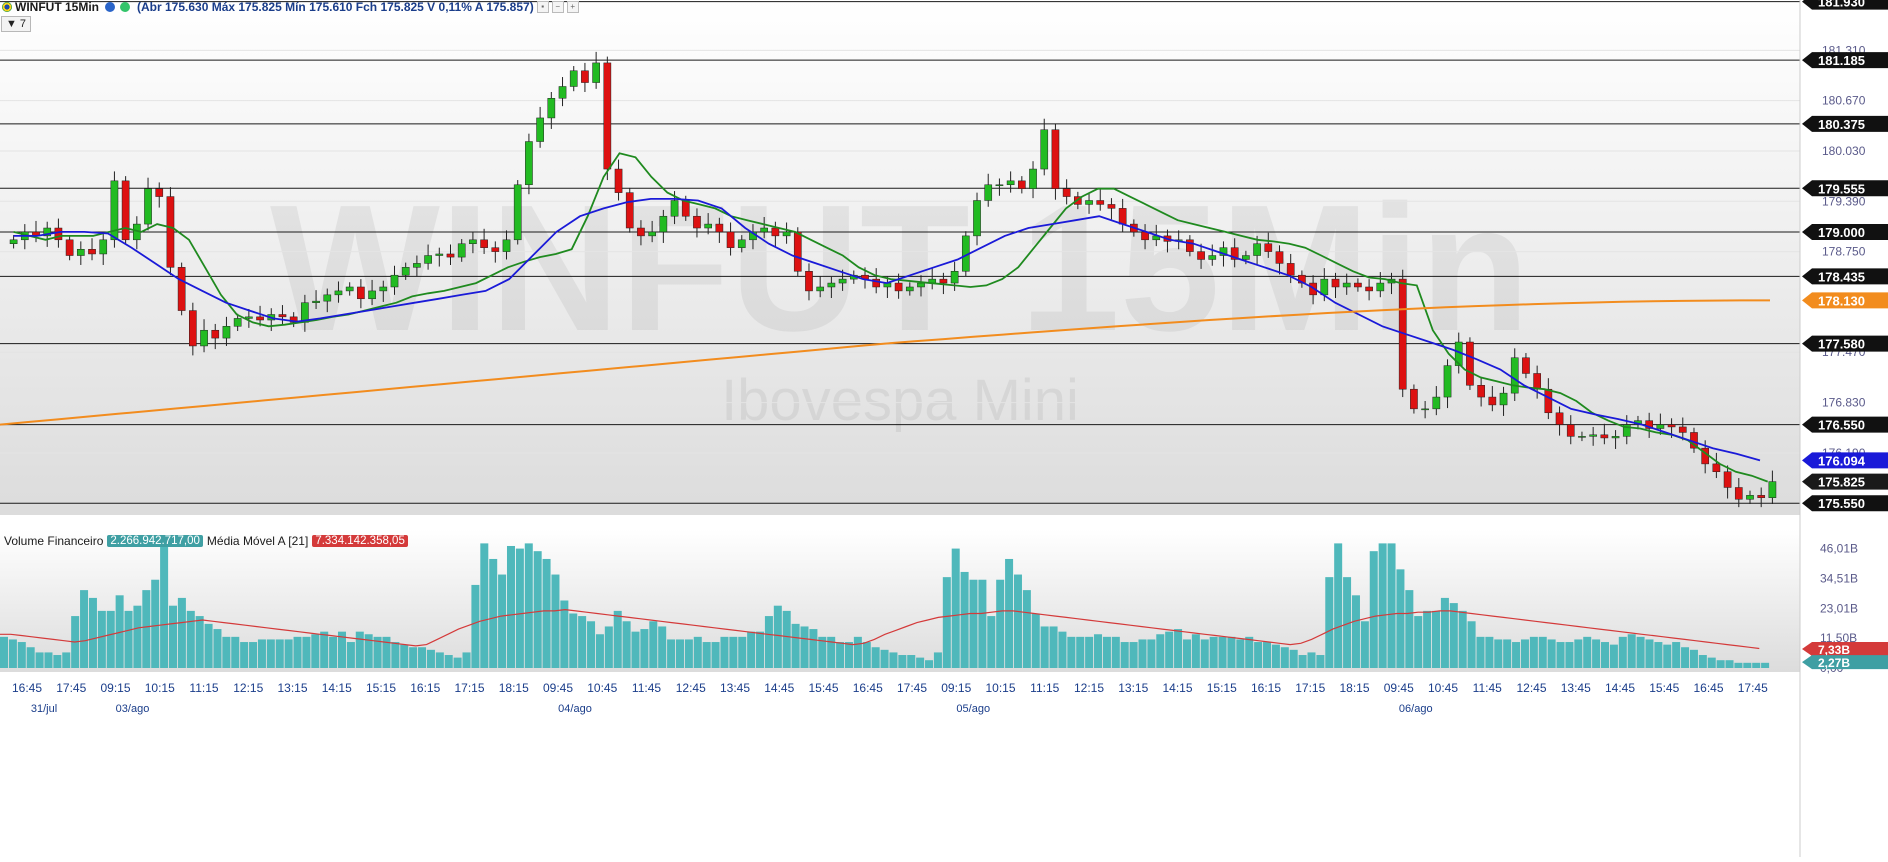 The image size is (1888, 862). What do you see at coordinates (1842, 460) in the screenshot?
I see `price-badge-label: 176.094` at bounding box center [1842, 460].